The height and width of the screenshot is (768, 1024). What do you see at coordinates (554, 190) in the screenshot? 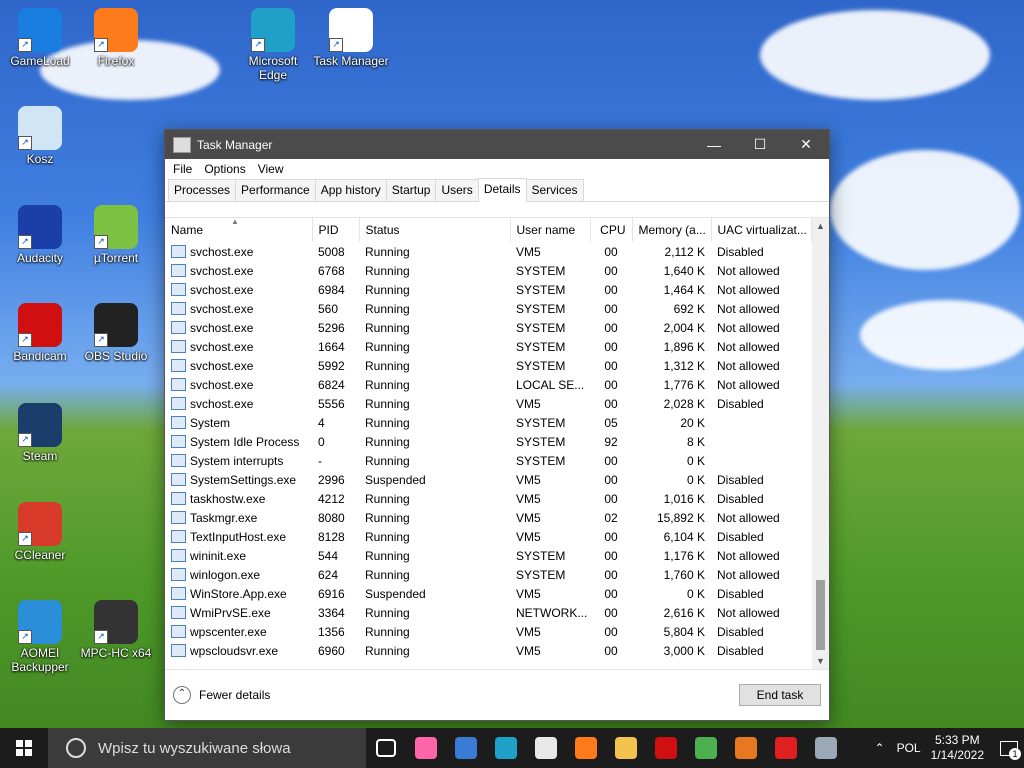
I see `tab-services: Services` at bounding box center [554, 190].